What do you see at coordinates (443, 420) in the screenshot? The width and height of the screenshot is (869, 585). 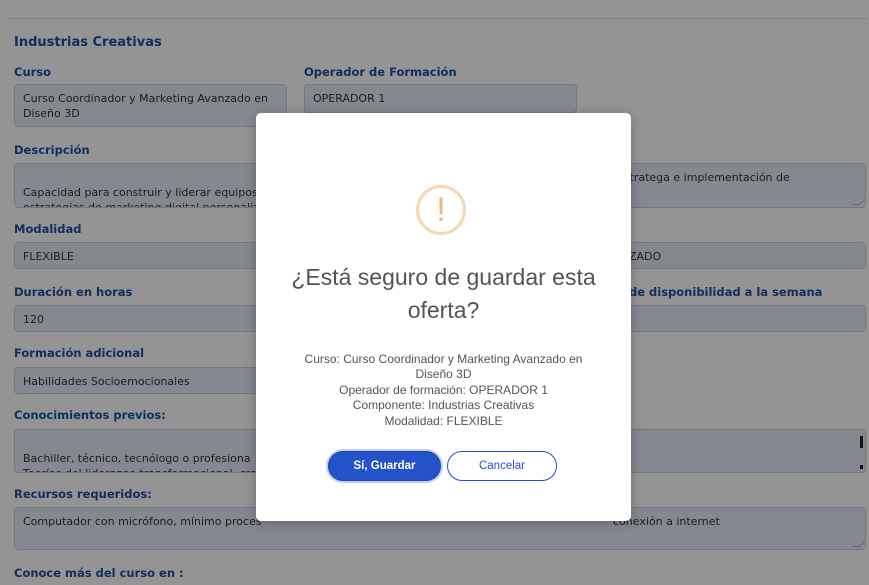 I see `dialog-modalidad-line: Modalidad: FLEXIBLE` at bounding box center [443, 420].